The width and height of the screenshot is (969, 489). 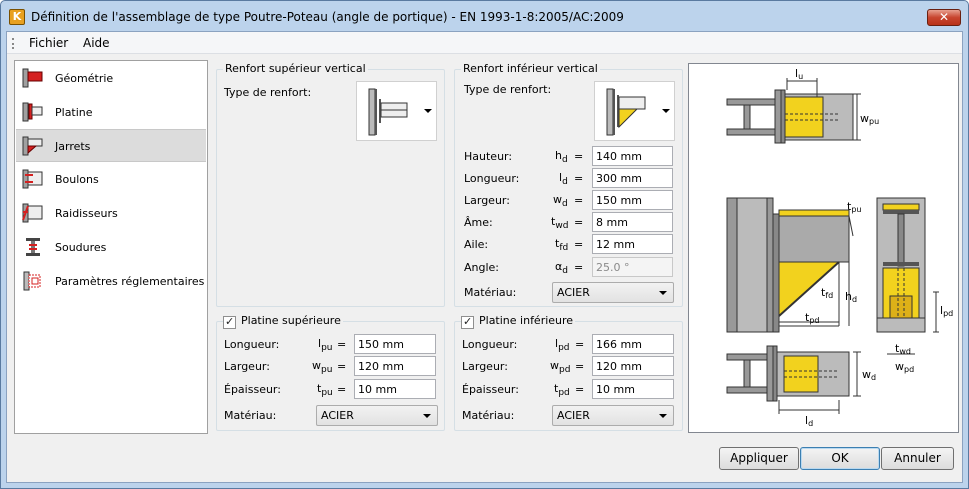 I want to click on length-input: 300 mm, so click(x=632, y=178).